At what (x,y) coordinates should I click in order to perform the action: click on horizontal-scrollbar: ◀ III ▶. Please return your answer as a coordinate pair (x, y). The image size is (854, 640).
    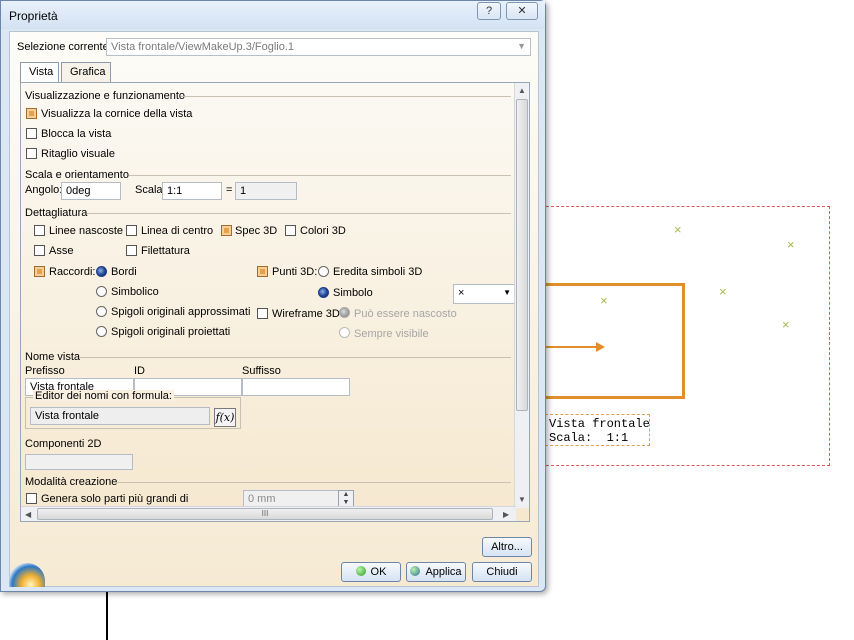
    Looking at the image, I should click on (268, 513).